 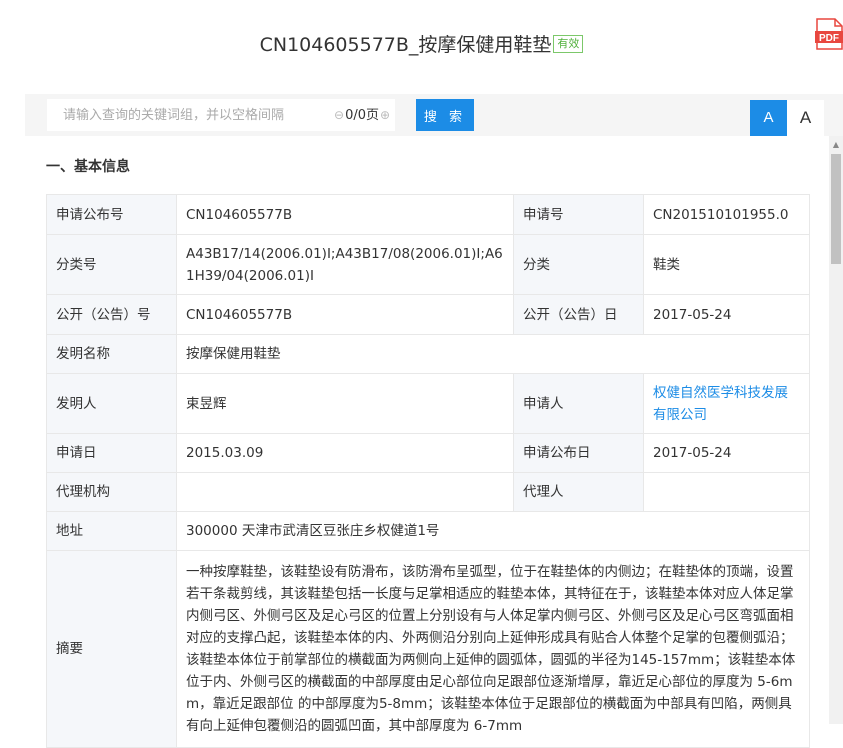 I want to click on app-pub-date-label: 申请公布日, so click(x=578, y=453).